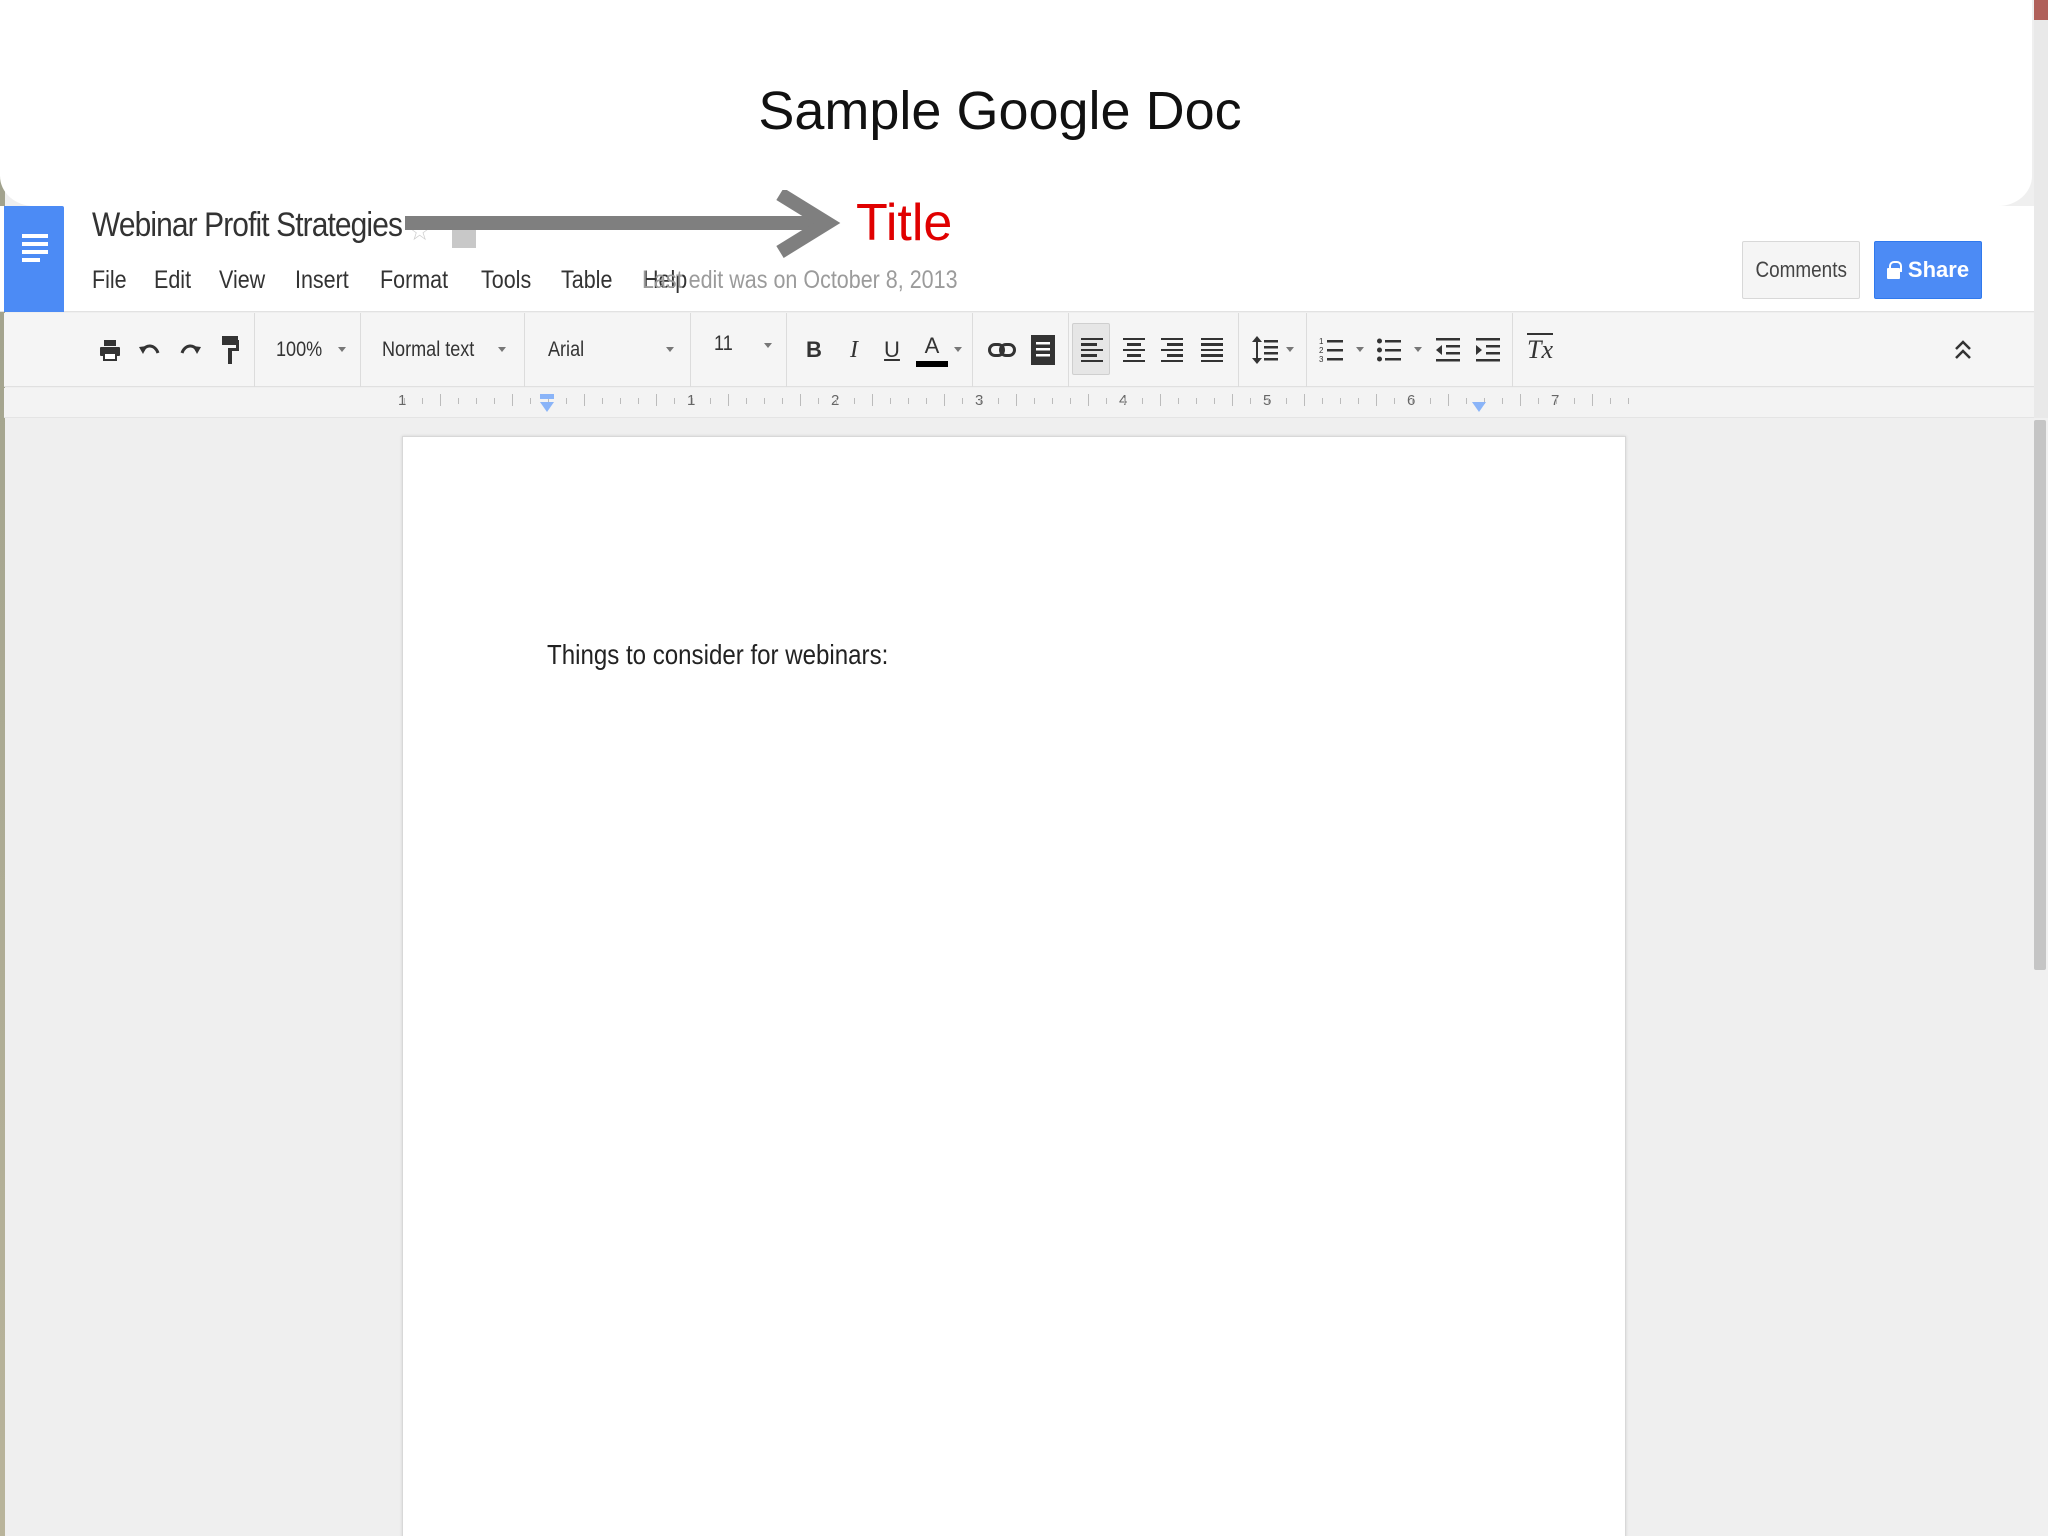 The width and height of the screenshot is (2048, 1536). Describe the element at coordinates (414, 283) in the screenshot. I see `menu-format: Format` at that location.